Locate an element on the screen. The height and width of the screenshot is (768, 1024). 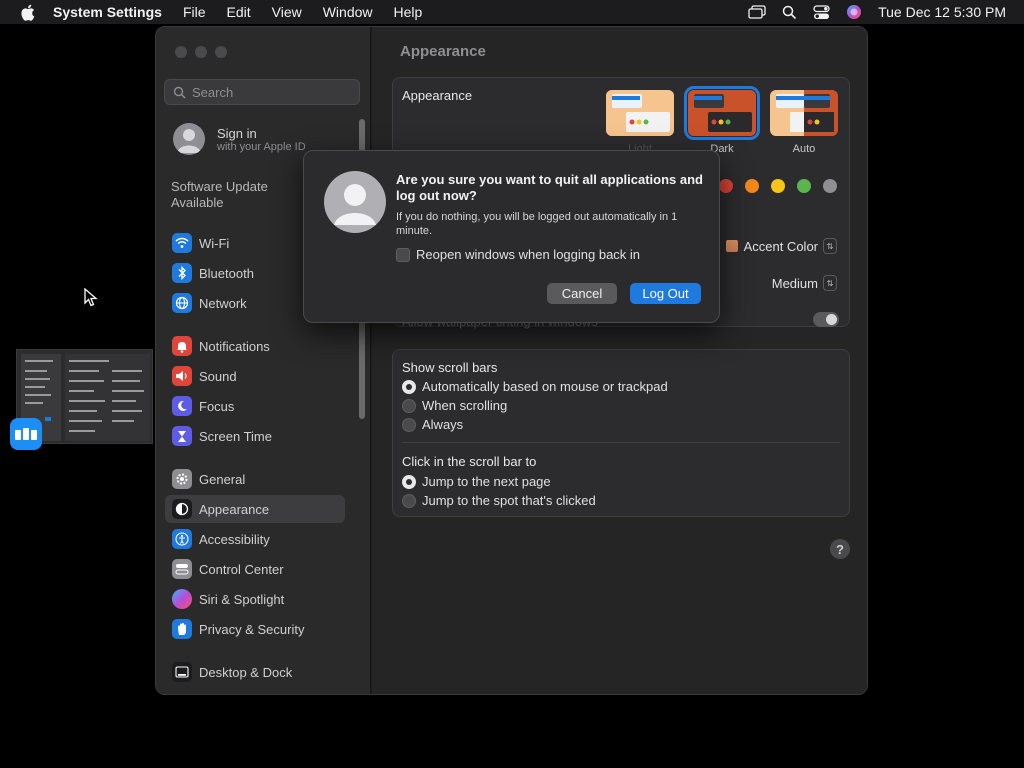
software-update-available: Software Update Available is located at coordinates (219, 195).